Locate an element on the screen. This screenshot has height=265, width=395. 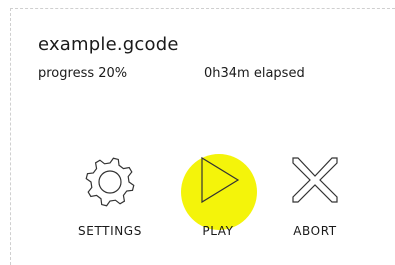
settings-label: SETTINGS is located at coordinates (110, 231).